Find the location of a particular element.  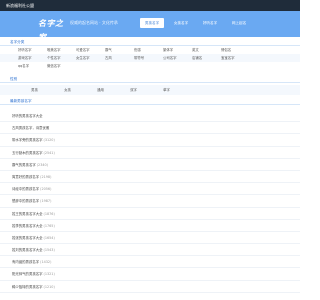

list-item-count: (1654) is located at coordinates (49, 237).